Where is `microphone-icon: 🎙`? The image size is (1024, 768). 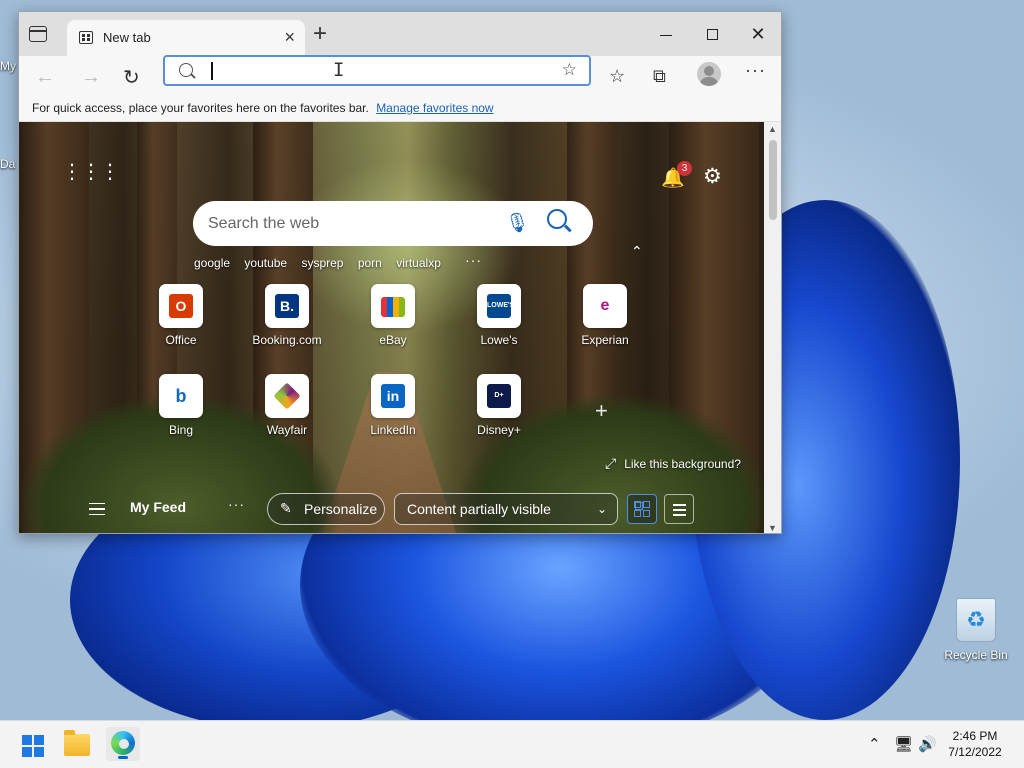
microphone-icon: 🎙 is located at coordinates (517, 222).